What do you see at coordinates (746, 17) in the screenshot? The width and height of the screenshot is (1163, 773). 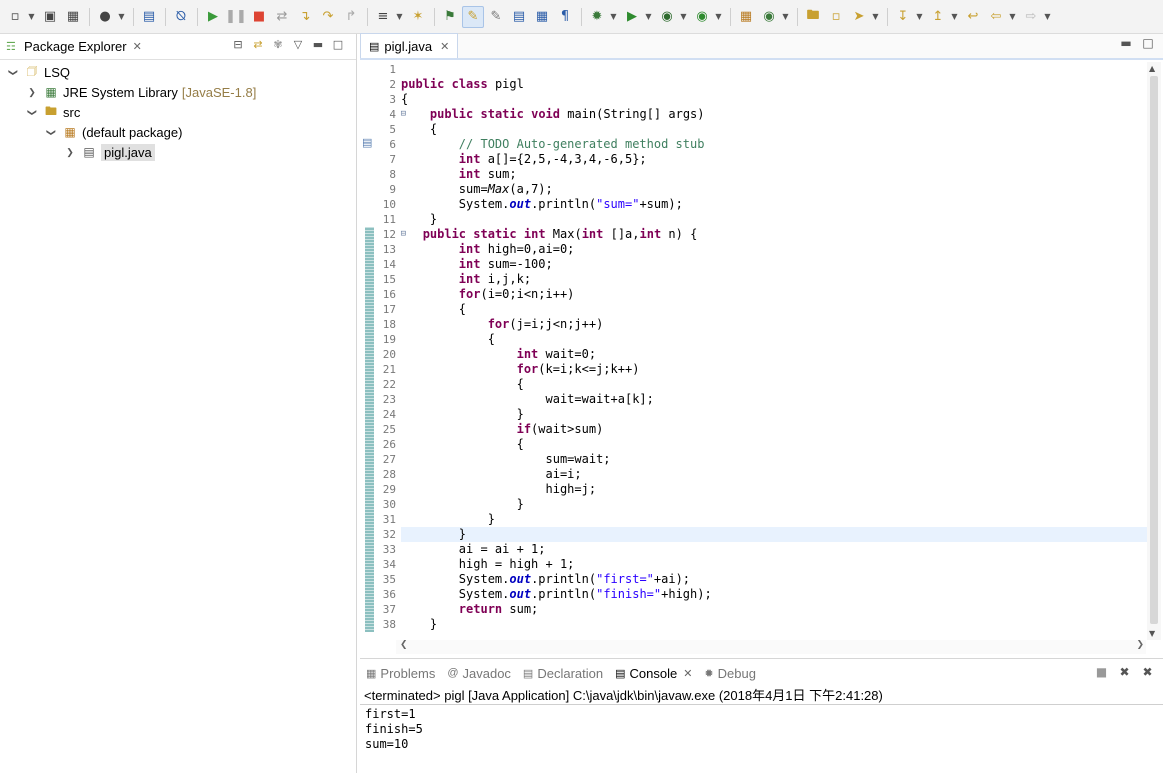 I see `new-java-project-icon: ▦` at bounding box center [746, 17].